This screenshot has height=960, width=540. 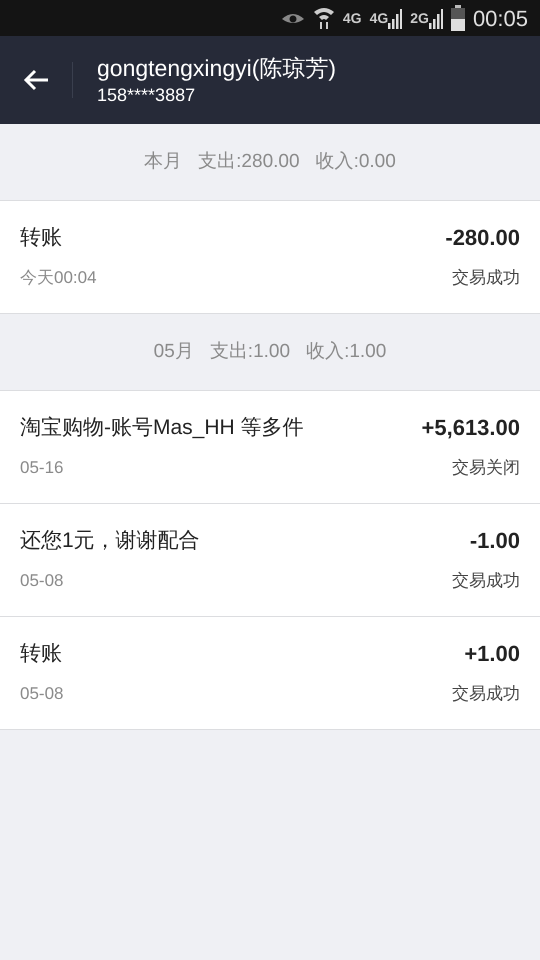 I want to click on network-label: 2G, so click(x=419, y=18).